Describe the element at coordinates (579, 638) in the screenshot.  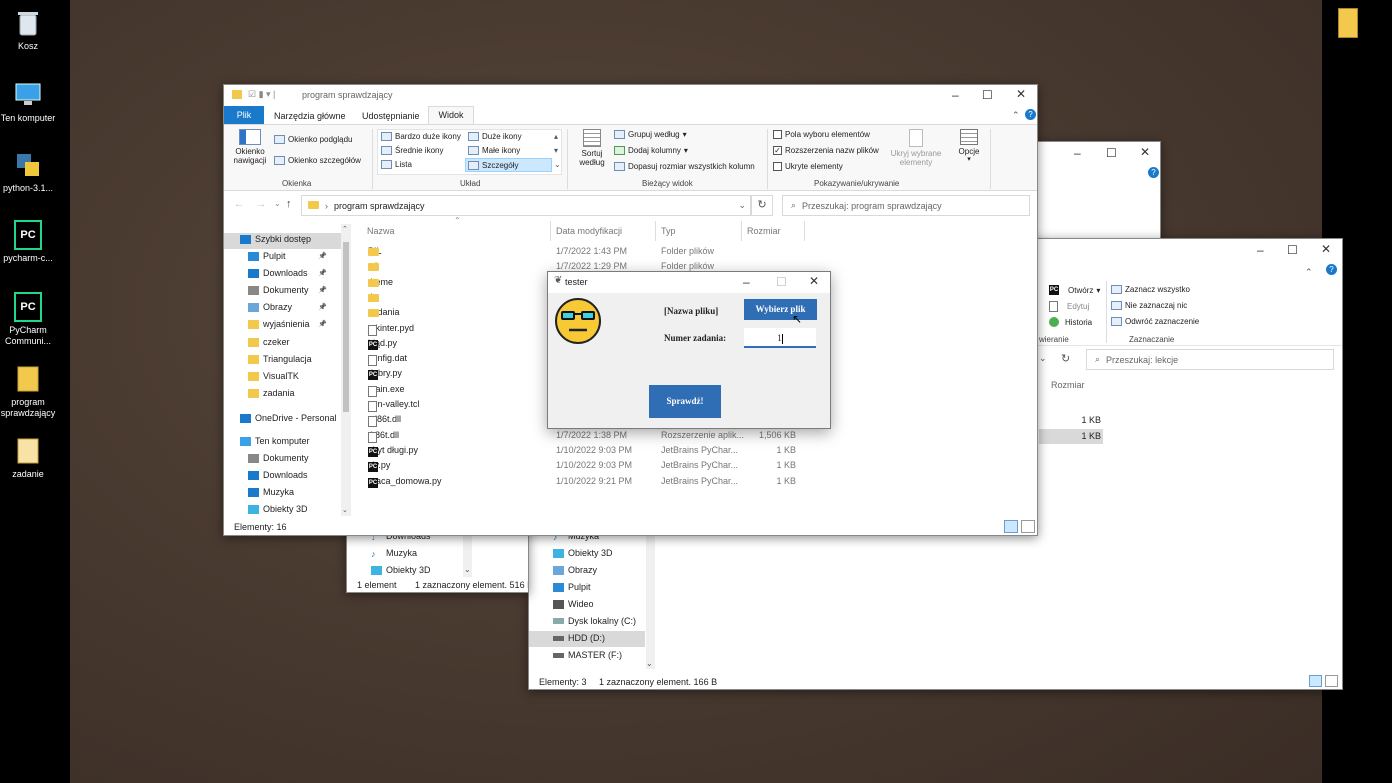
I see `nav-item-drive-d: HDD (D:)` at that location.